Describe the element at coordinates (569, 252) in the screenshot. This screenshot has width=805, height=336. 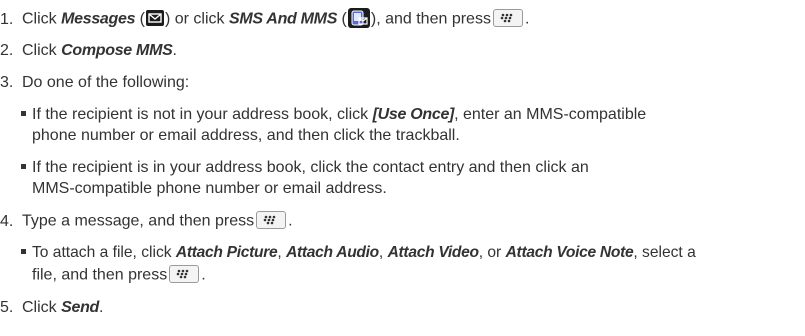
I see `attach-voice-note-label: Attach Voice Note` at that location.